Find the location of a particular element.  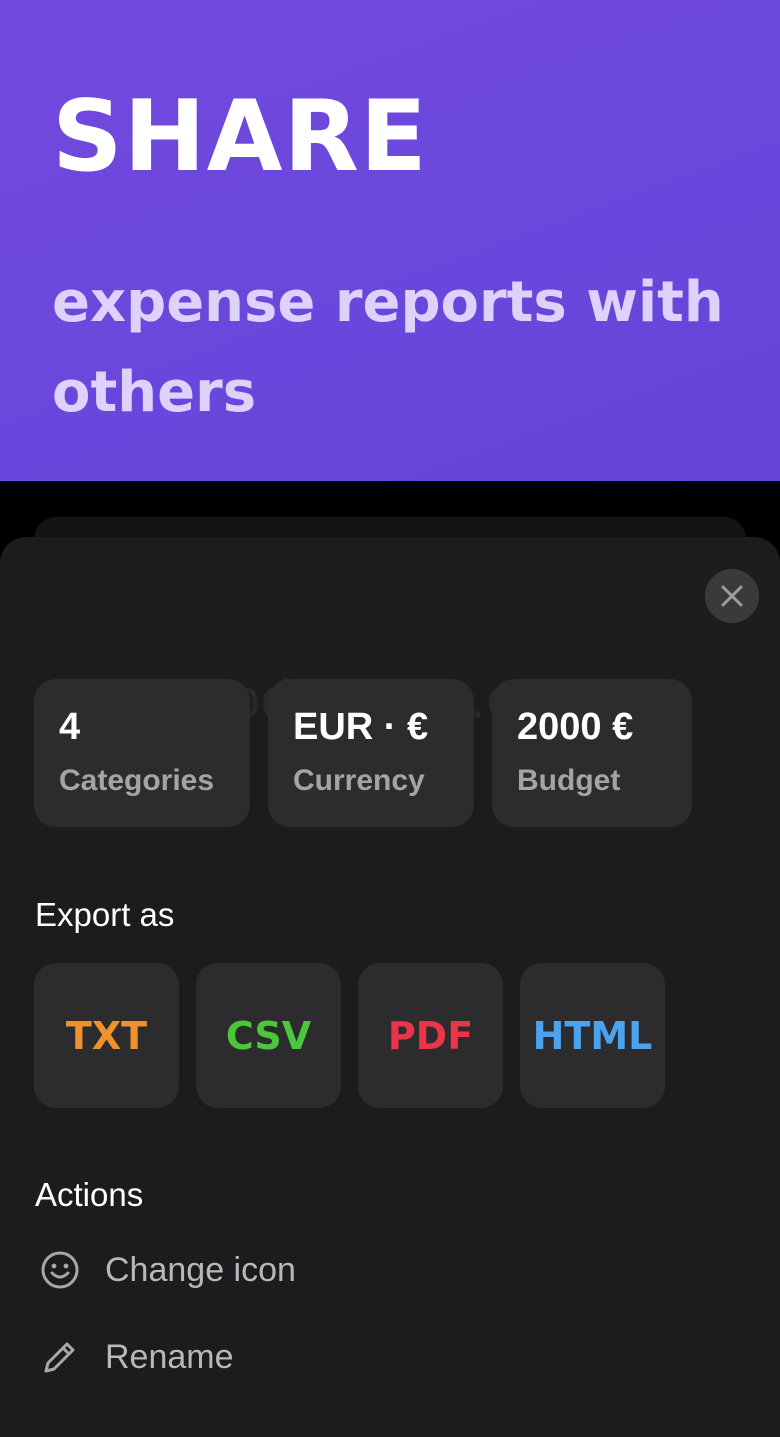

stat-value: 2000 € is located at coordinates (575, 727).